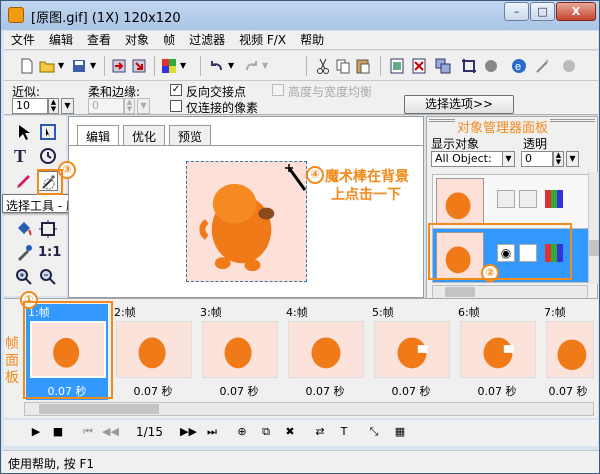 The image size is (600, 474). What do you see at coordinates (239, 352) in the screenshot?
I see `frame-3: 3:帧 0.07 秒` at bounding box center [239, 352].